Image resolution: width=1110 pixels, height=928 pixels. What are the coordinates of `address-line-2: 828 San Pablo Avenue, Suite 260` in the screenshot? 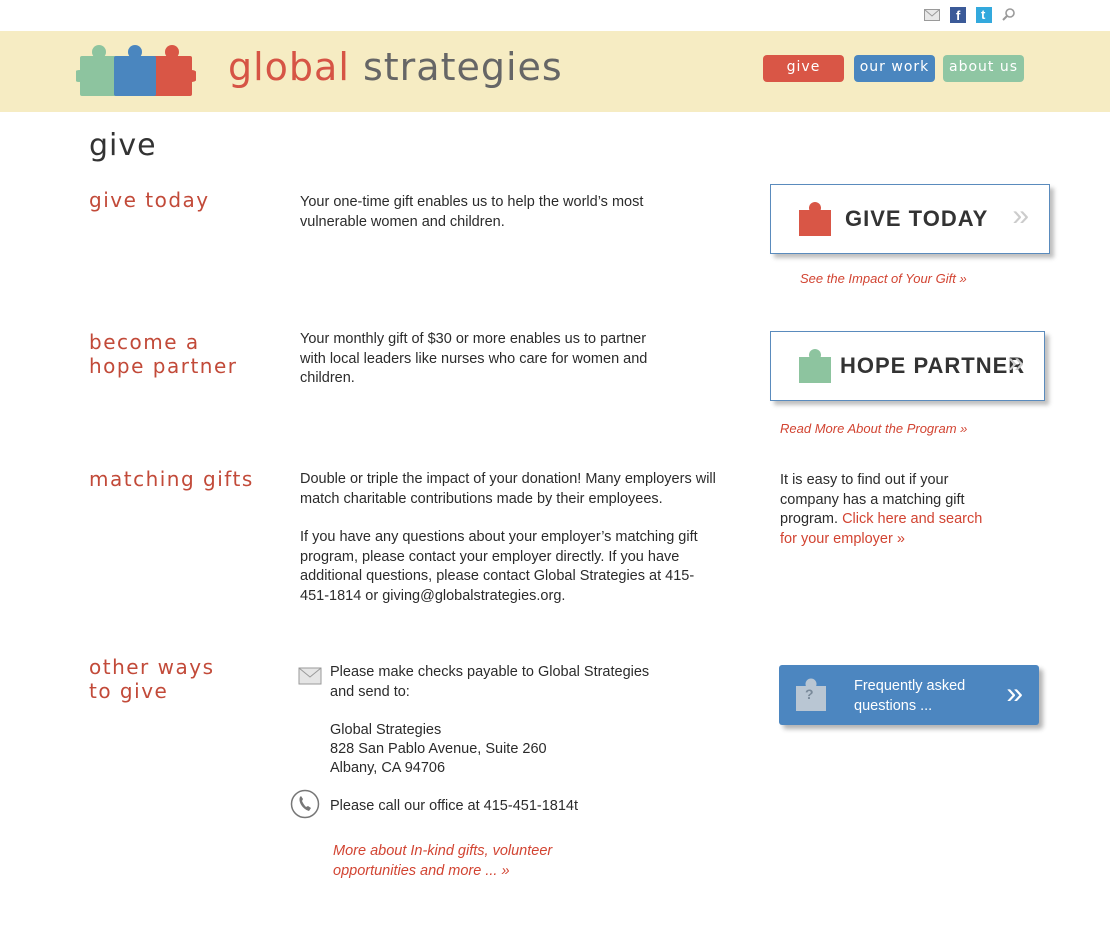 It's located at (438, 749).